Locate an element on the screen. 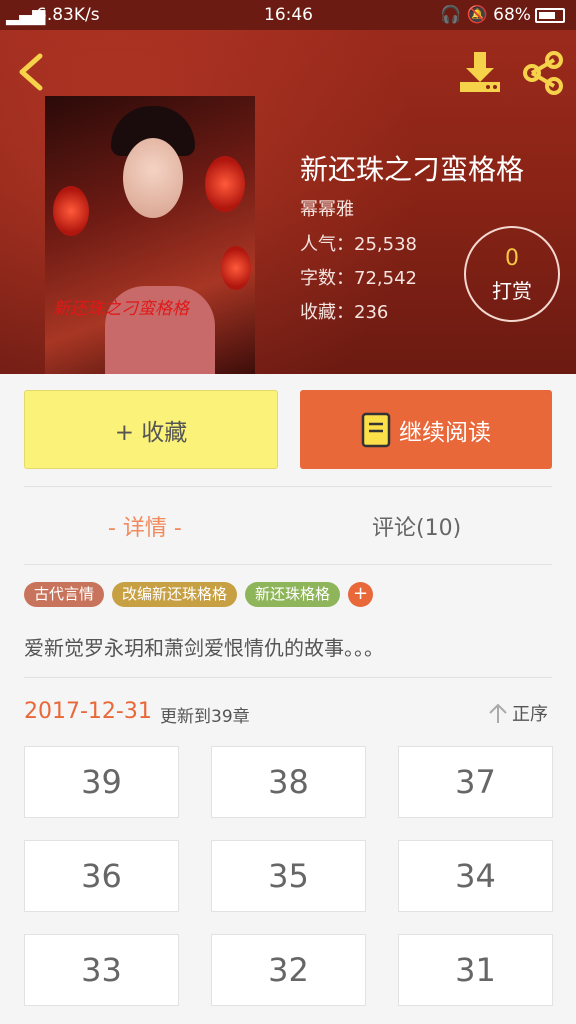  share-icon is located at coordinates (543, 73).